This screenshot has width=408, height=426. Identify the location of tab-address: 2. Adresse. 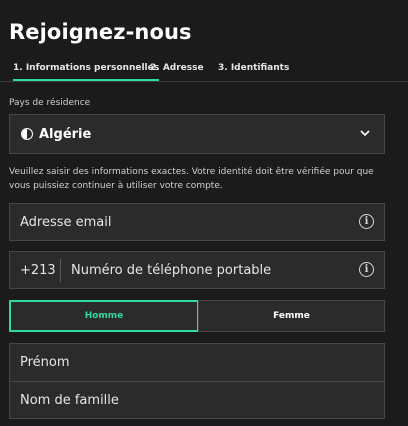
(177, 68).